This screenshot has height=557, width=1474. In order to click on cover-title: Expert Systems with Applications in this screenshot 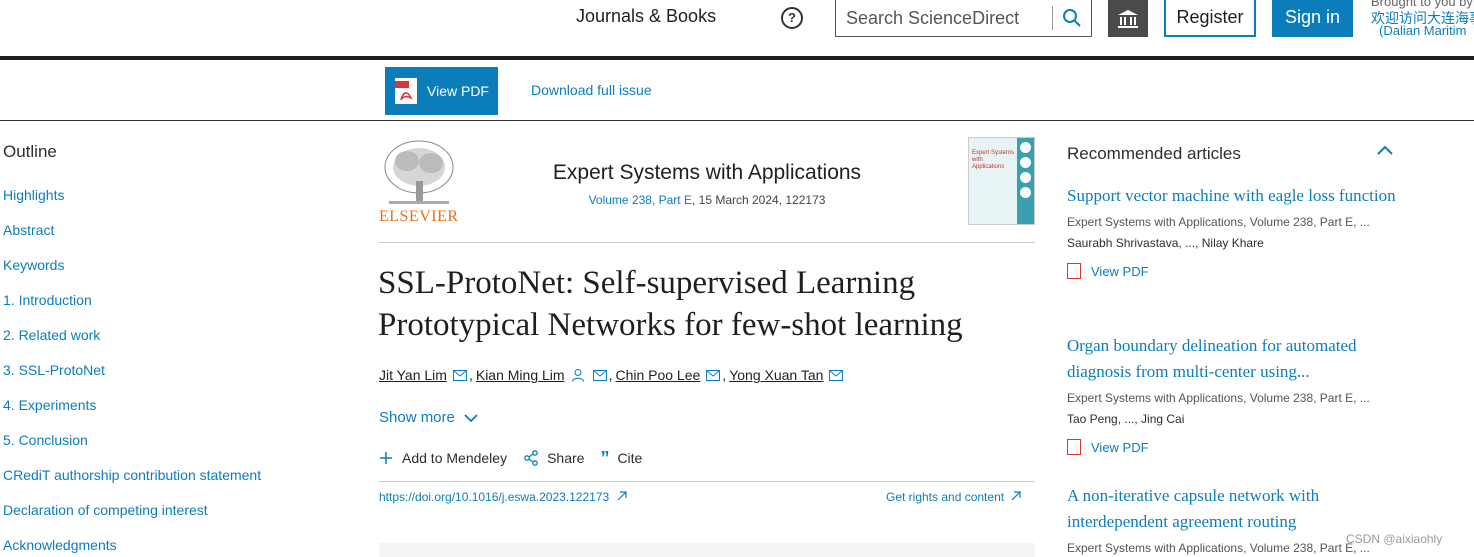, I will do `click(993, 181)`.